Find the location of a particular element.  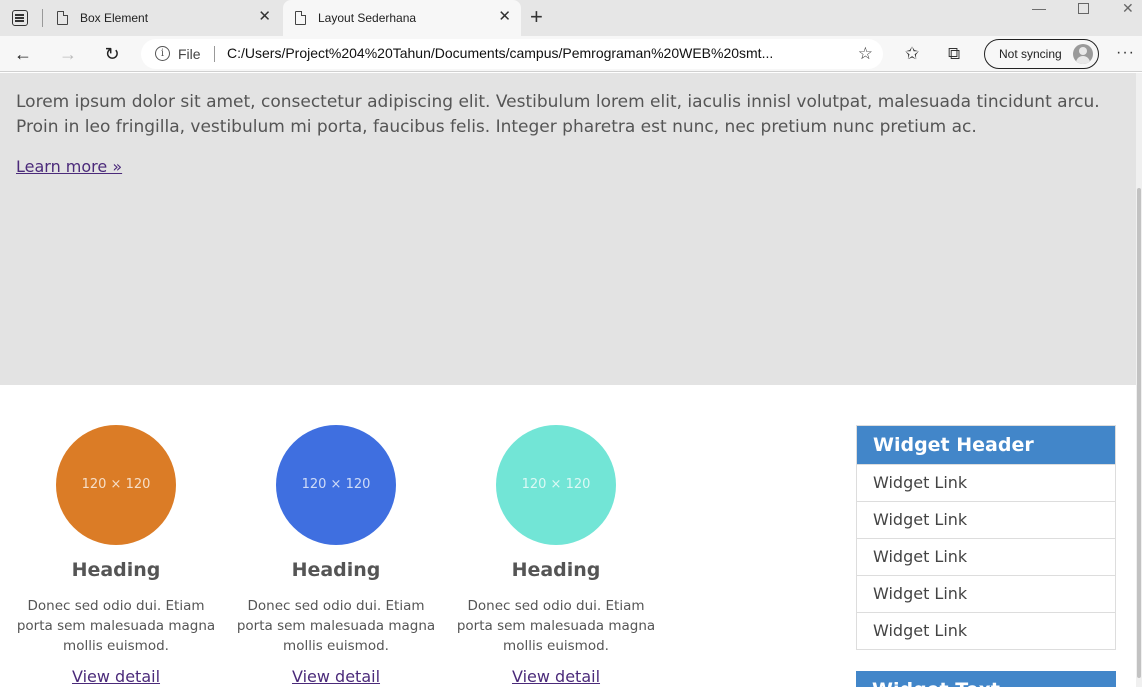

sync-status: Not syncing is located at coordinates (1030, 54).